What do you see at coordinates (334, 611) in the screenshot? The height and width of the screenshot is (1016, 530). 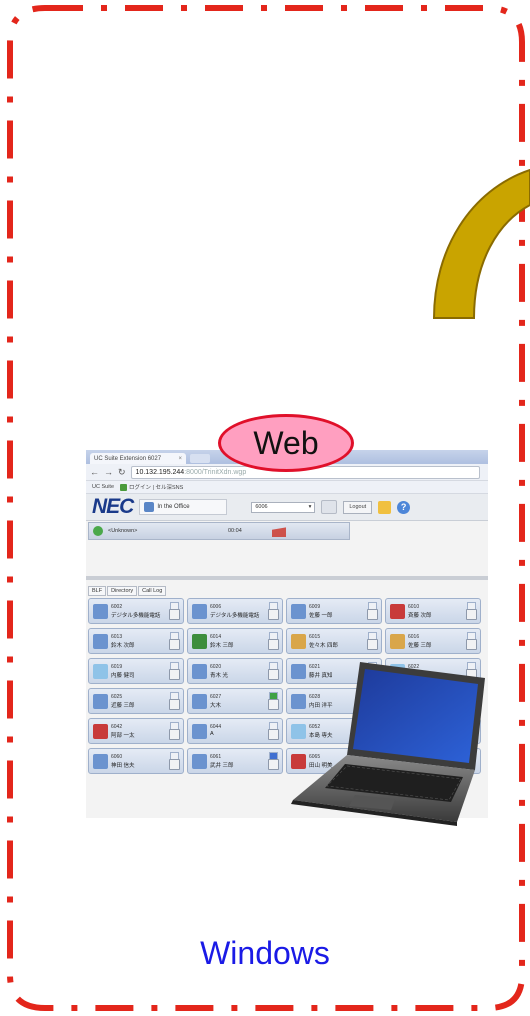 I see `blf-card: 6009 佐藤 一郎` at bounding box center [334, 611].